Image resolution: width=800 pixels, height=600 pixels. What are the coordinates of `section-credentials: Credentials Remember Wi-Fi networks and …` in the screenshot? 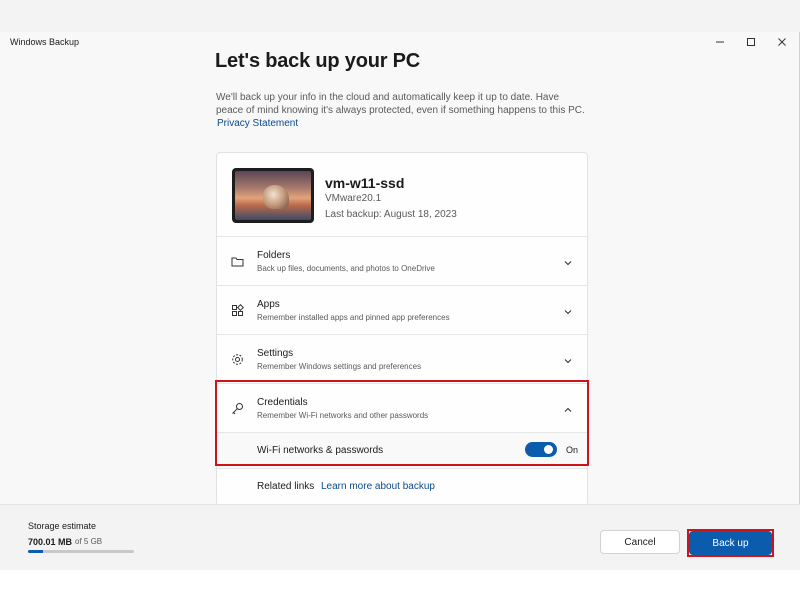 It's located at (402, 408).